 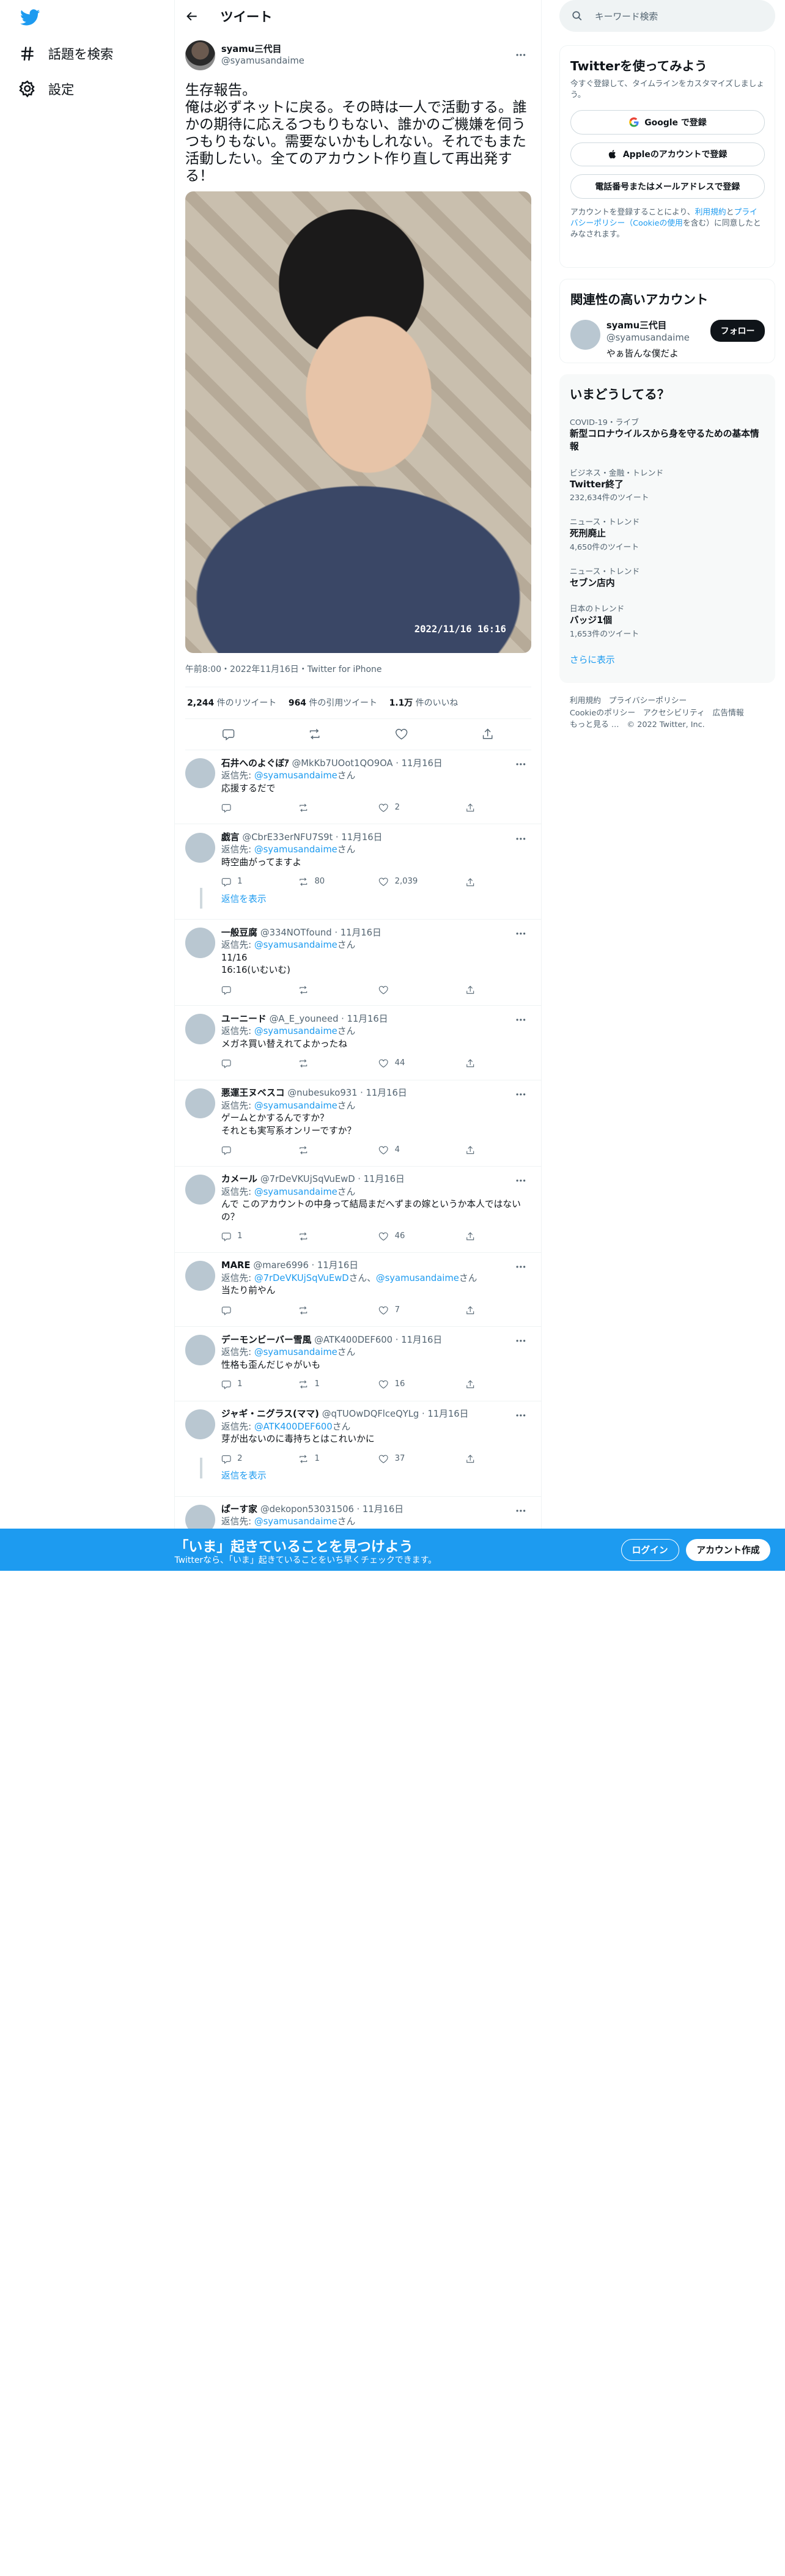 I want to click on signup-button: アカウント作成, so click(x=728, y=1549).